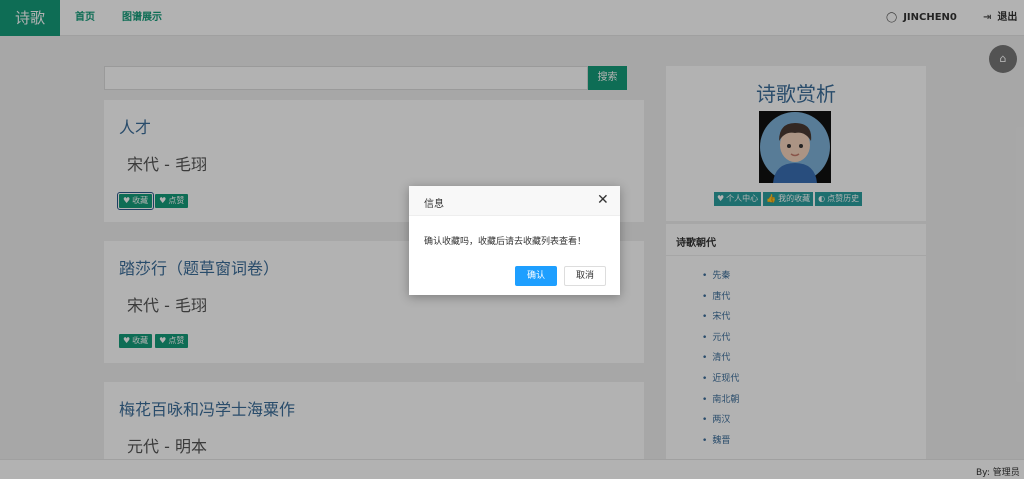  What do you see at coordinates (505, 242) in the screenshot?
I see `dialog-message: 确认收藏吗，收藏后请去收藏列表查看！` at bounding box center [505, 242].